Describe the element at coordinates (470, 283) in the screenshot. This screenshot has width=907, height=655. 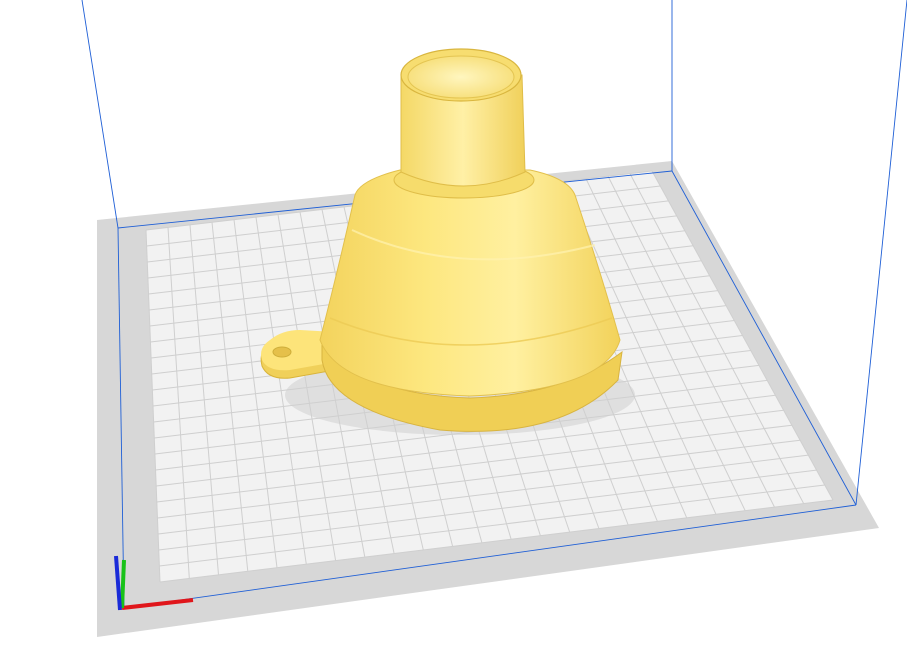
I see `cone-body` at that location.